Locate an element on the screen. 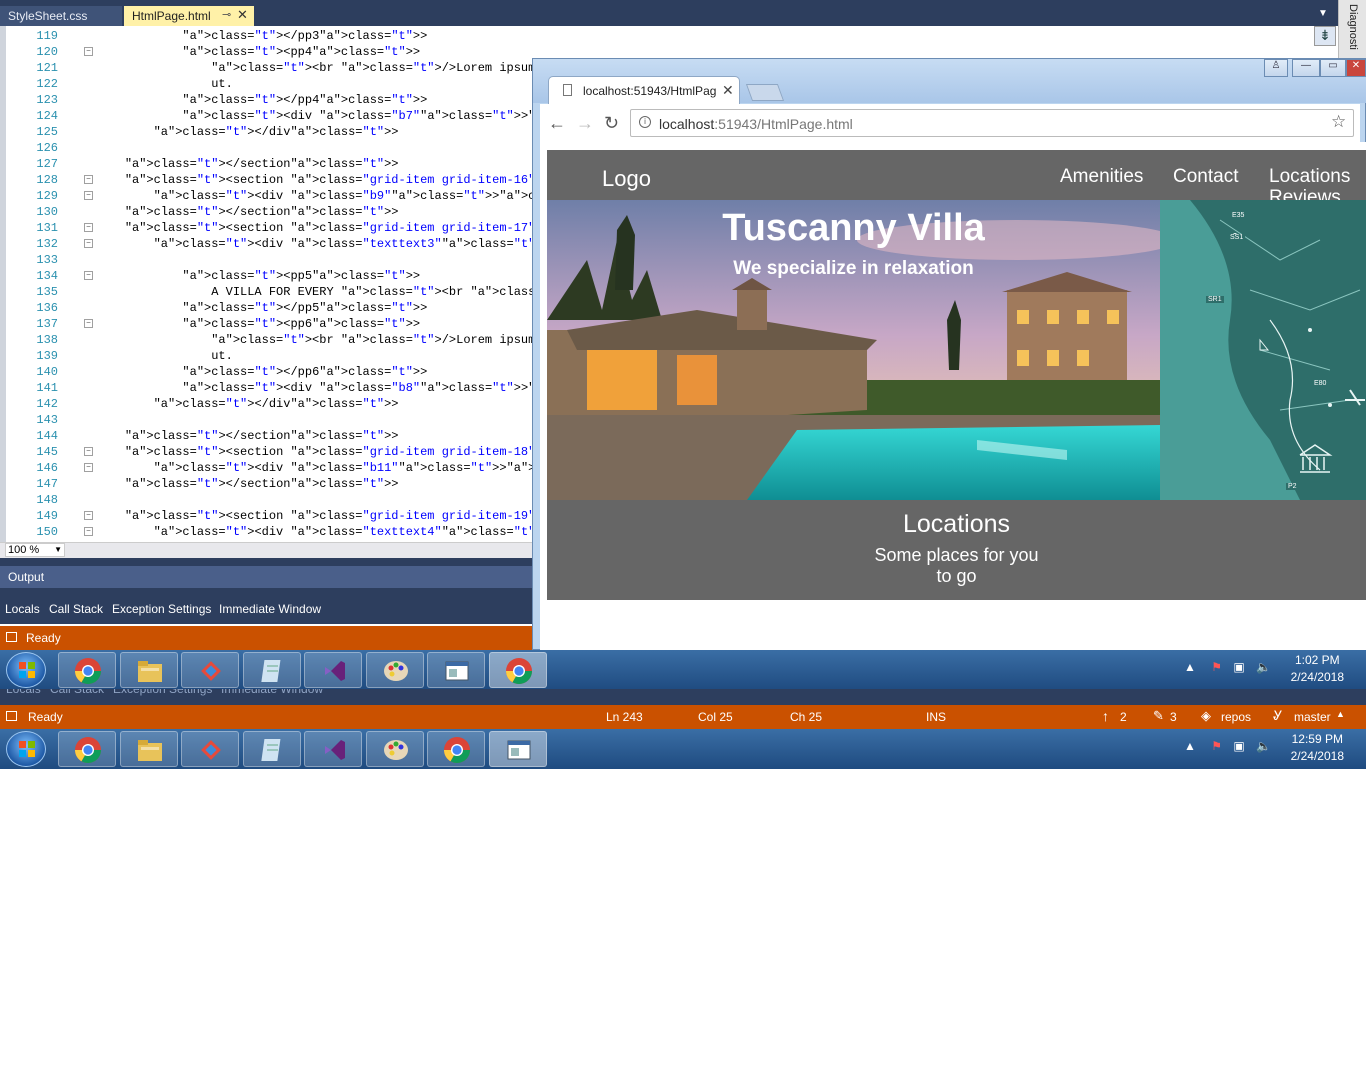 The image size is (1366, 1078). status-col: Col 25 is located at coordinates (715, 717).